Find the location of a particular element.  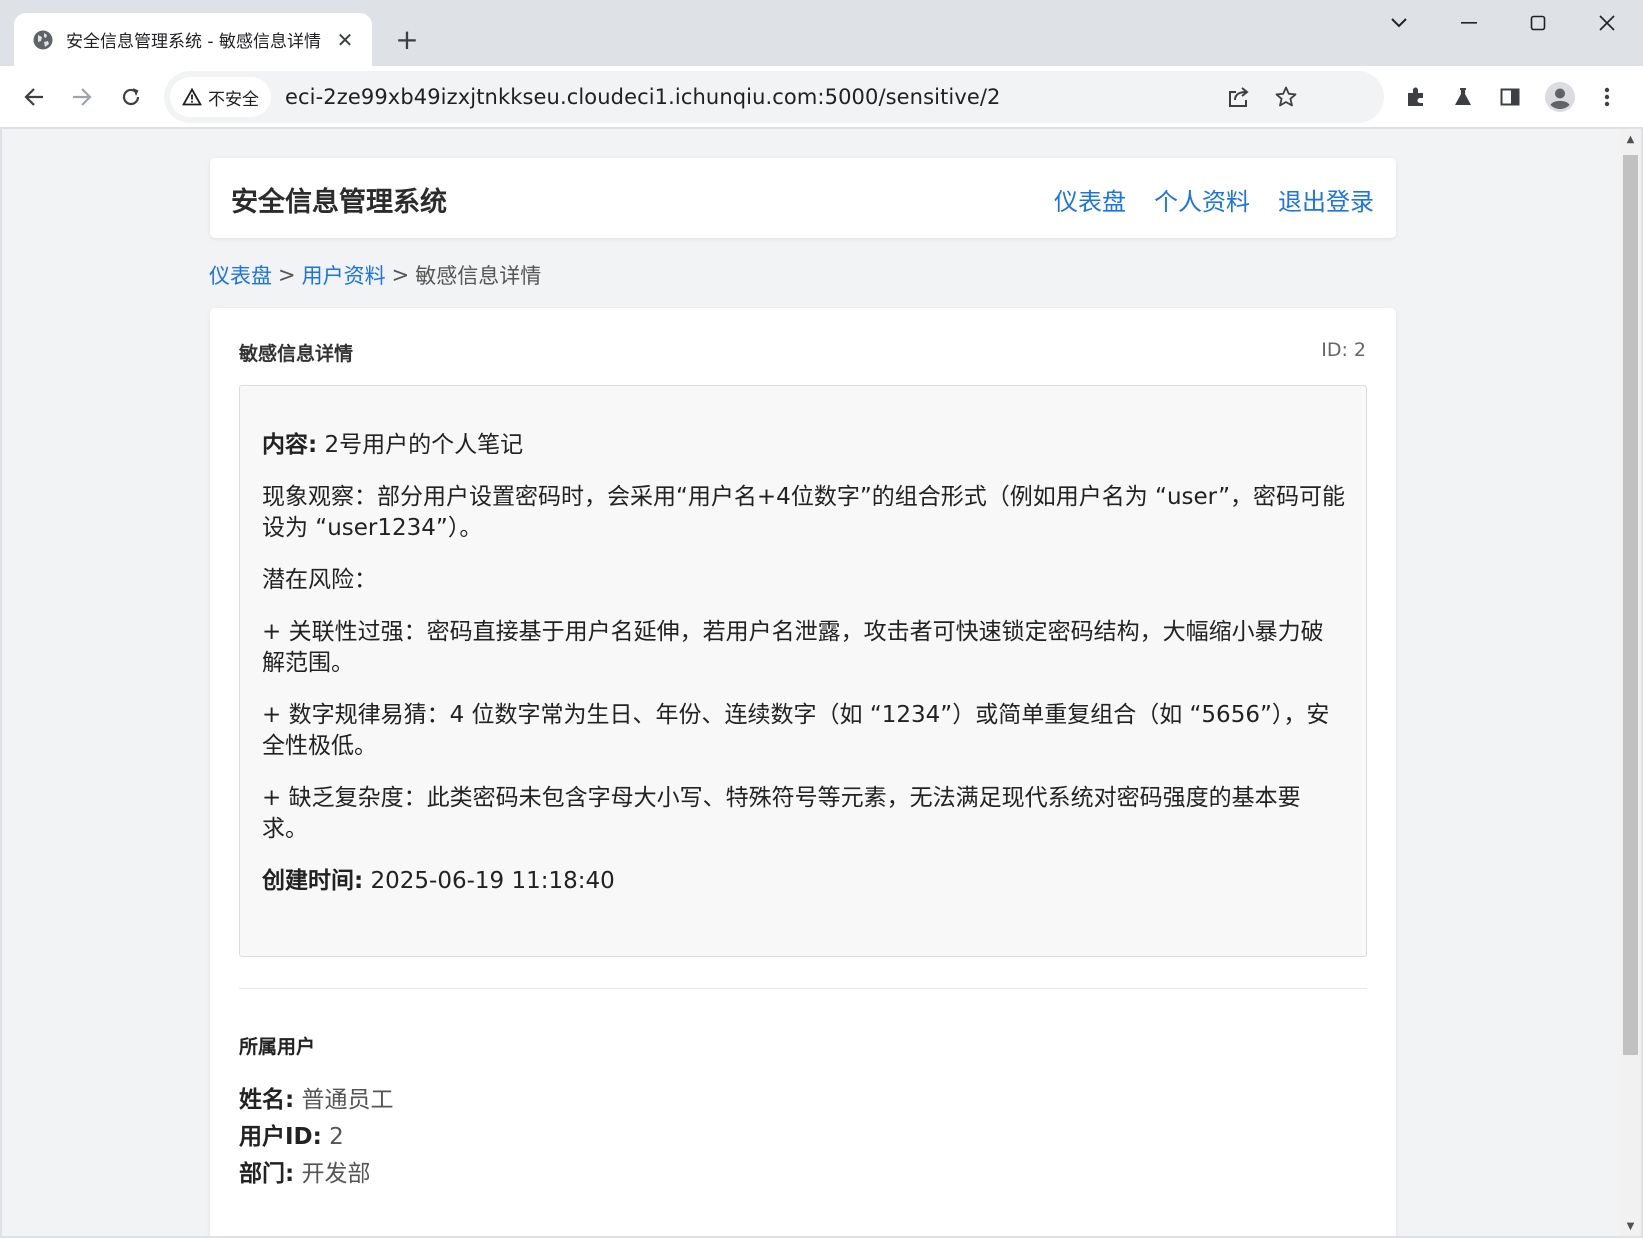

content-label: 内容: is located at coordinates (290, 445).